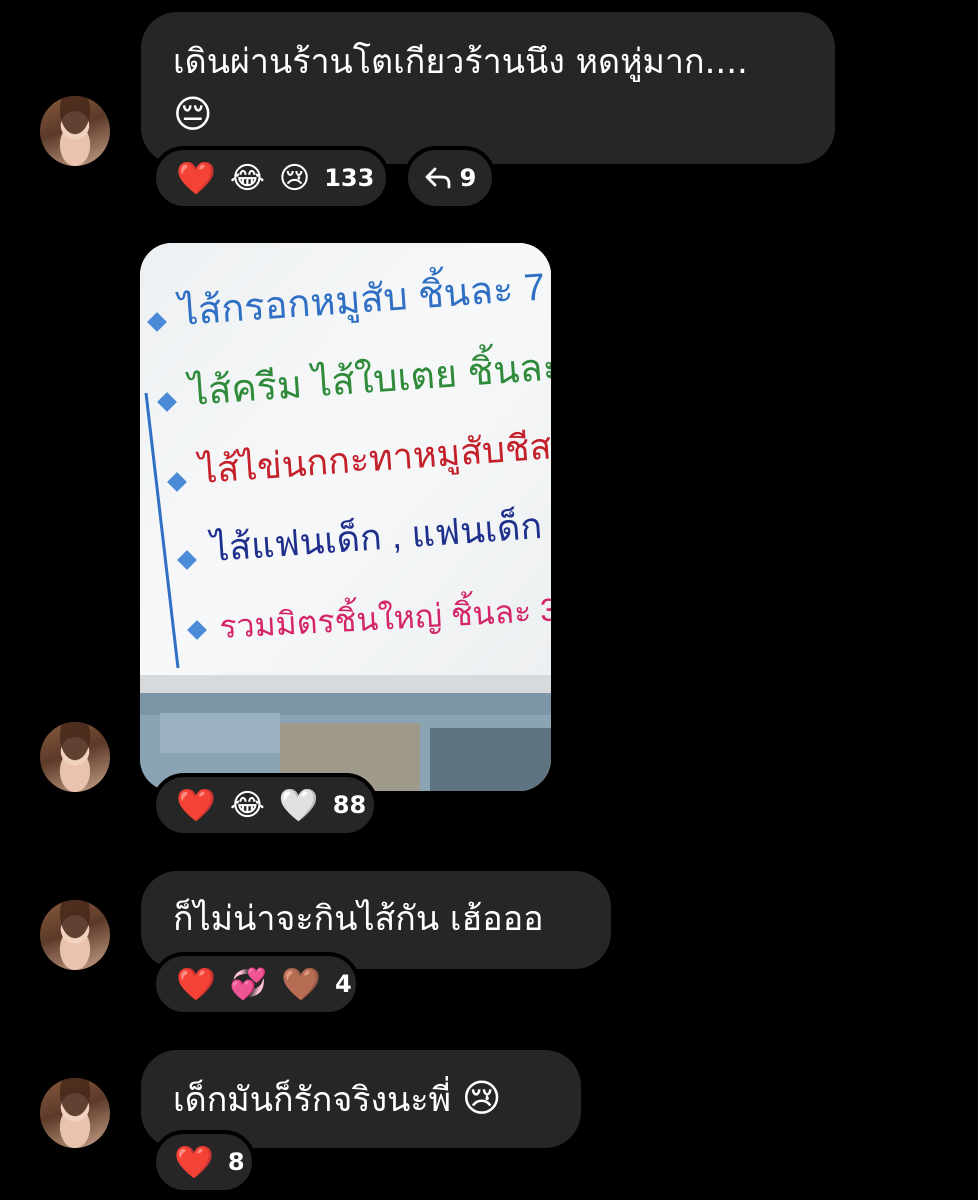  I want to click on reaction-bar: ❤️ 8, so click(204, 1162).